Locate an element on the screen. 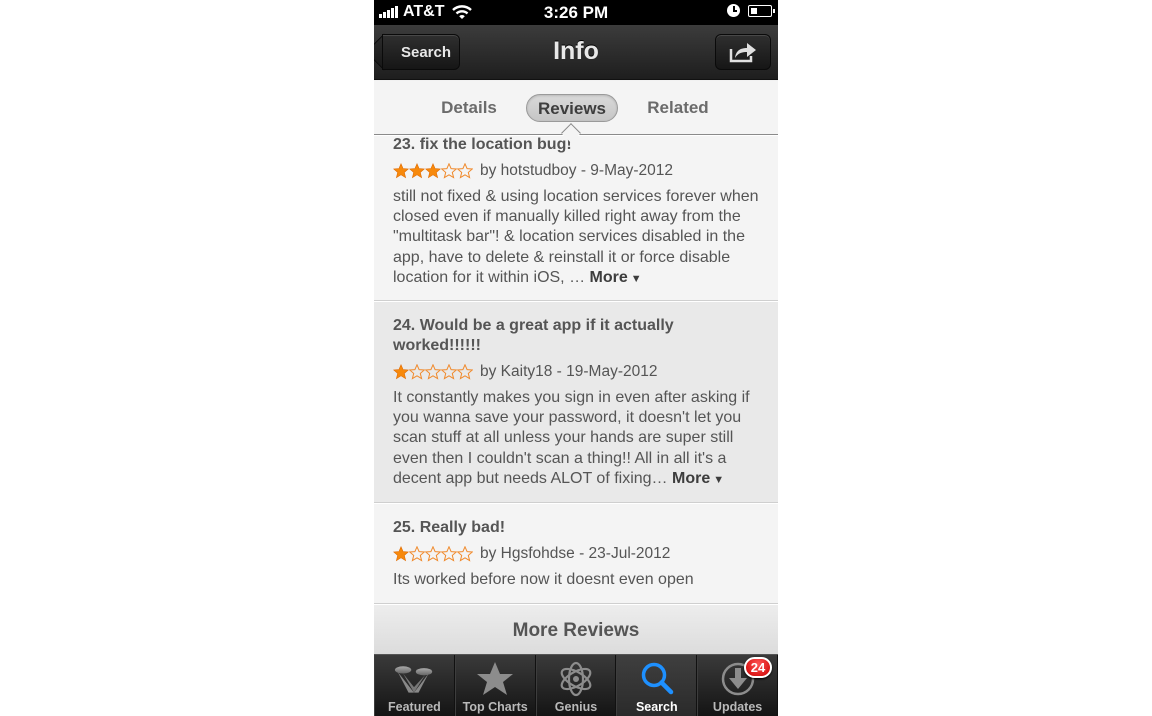  back-button: Search is located at coordinates (421, 52).